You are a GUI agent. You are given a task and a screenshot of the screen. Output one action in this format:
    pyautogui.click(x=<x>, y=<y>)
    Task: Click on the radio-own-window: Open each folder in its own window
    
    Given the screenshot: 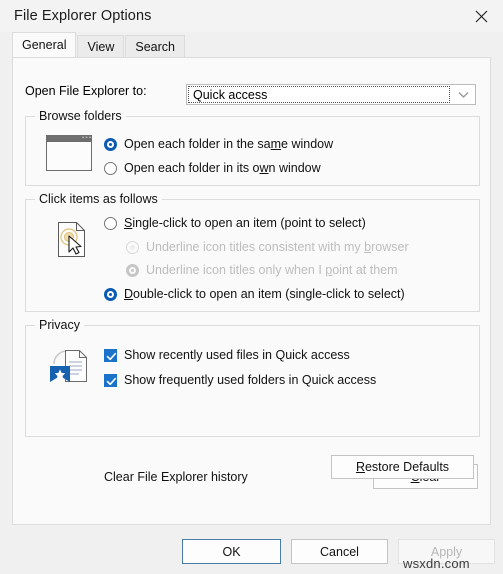 What is the action you would take?
    pyautogui.click(x=212, y=168)
    